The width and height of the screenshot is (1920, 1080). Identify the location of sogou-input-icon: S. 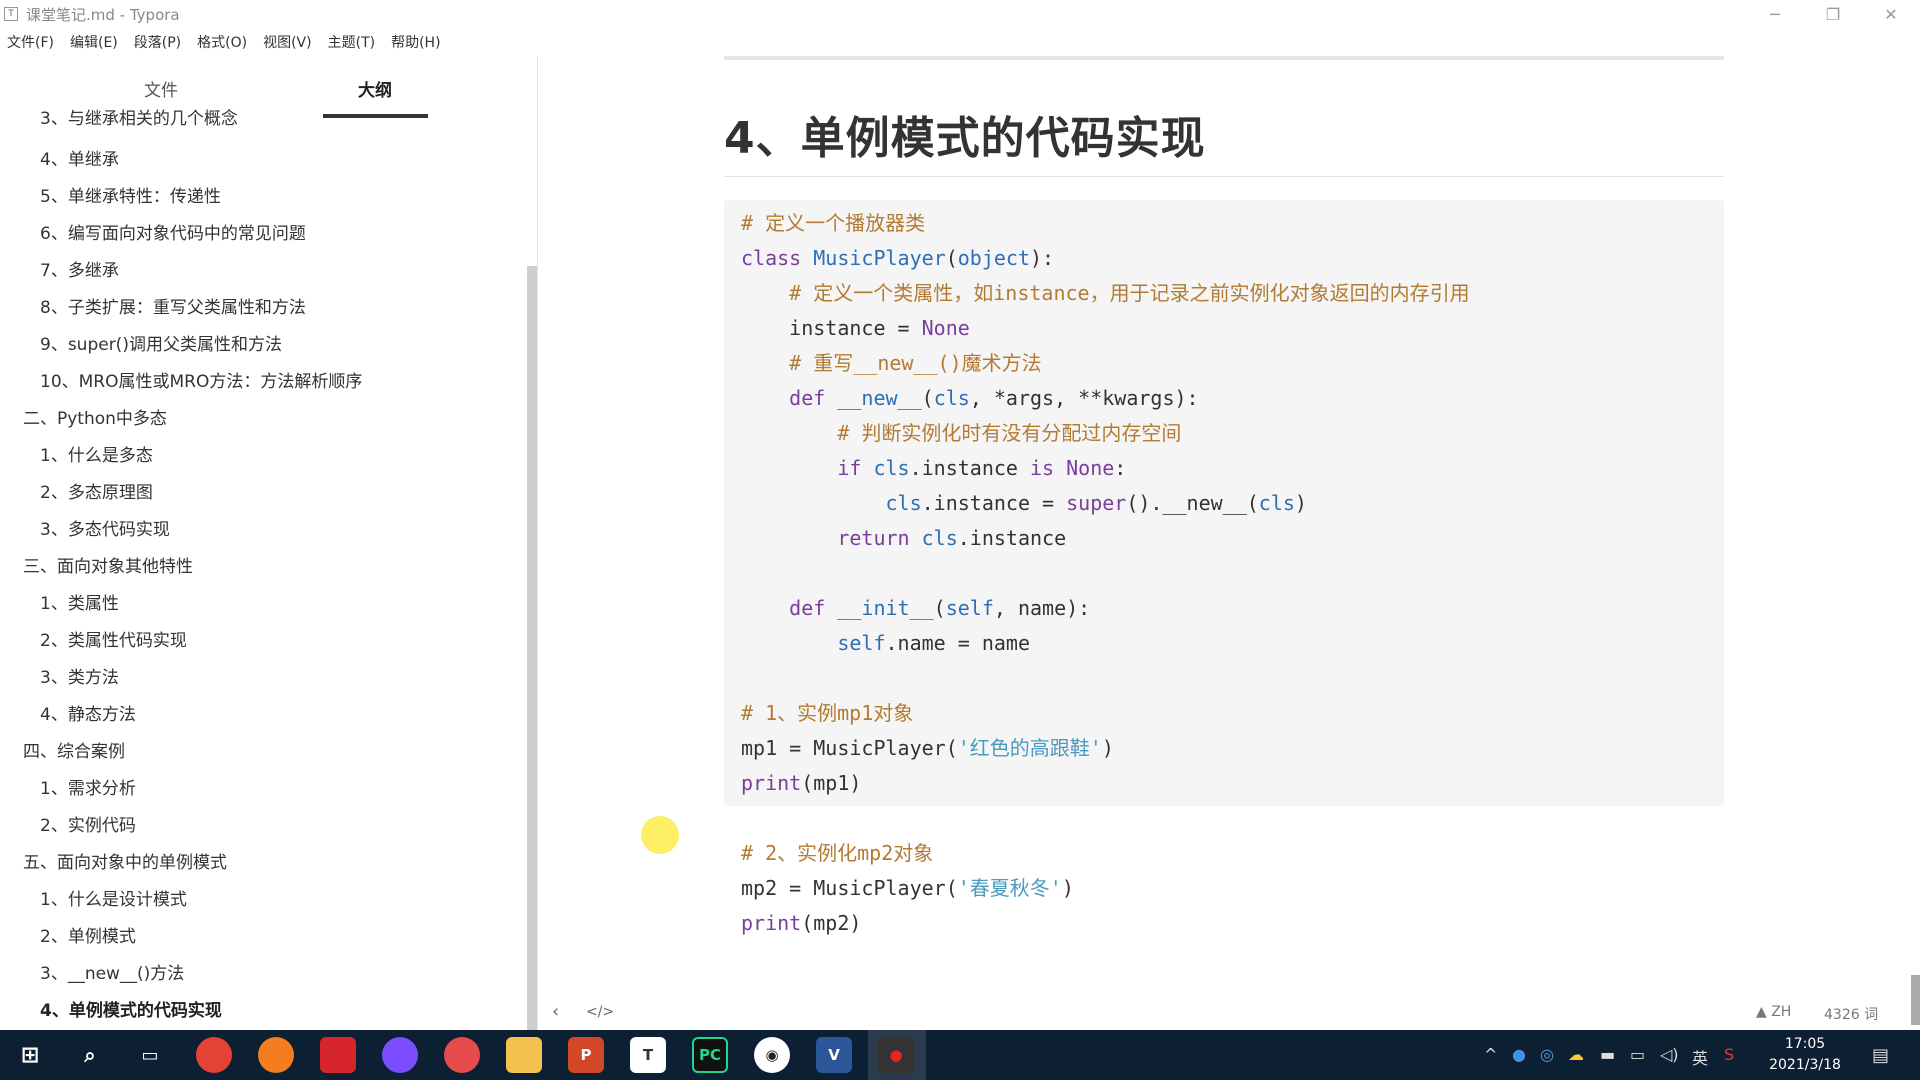
(1729, 1054).